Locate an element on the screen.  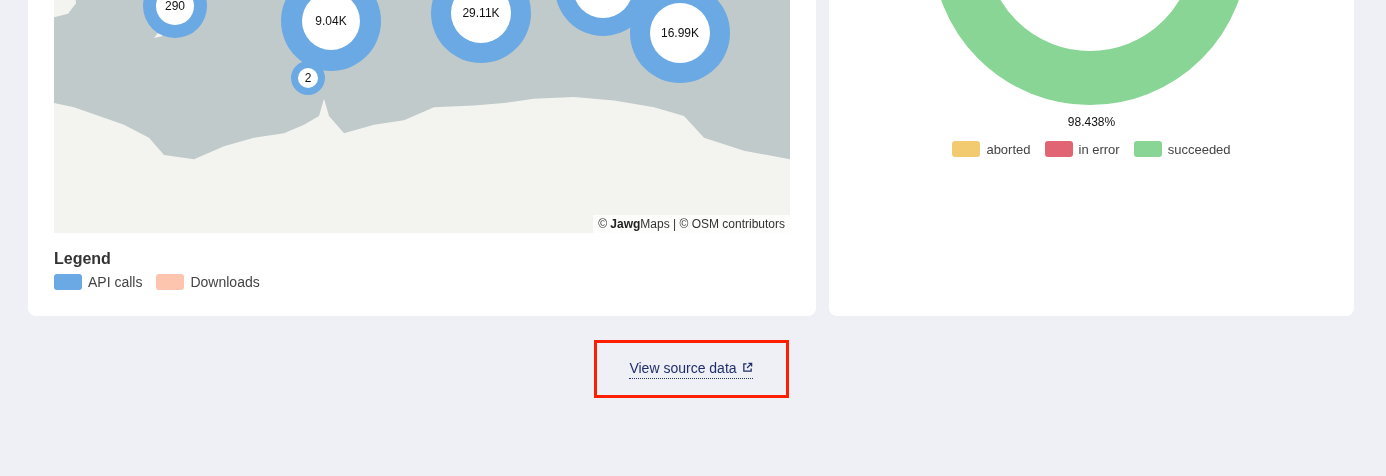
map-attribution: © JawgMaps | © OSM contributors is located at coordinates (691, 224).